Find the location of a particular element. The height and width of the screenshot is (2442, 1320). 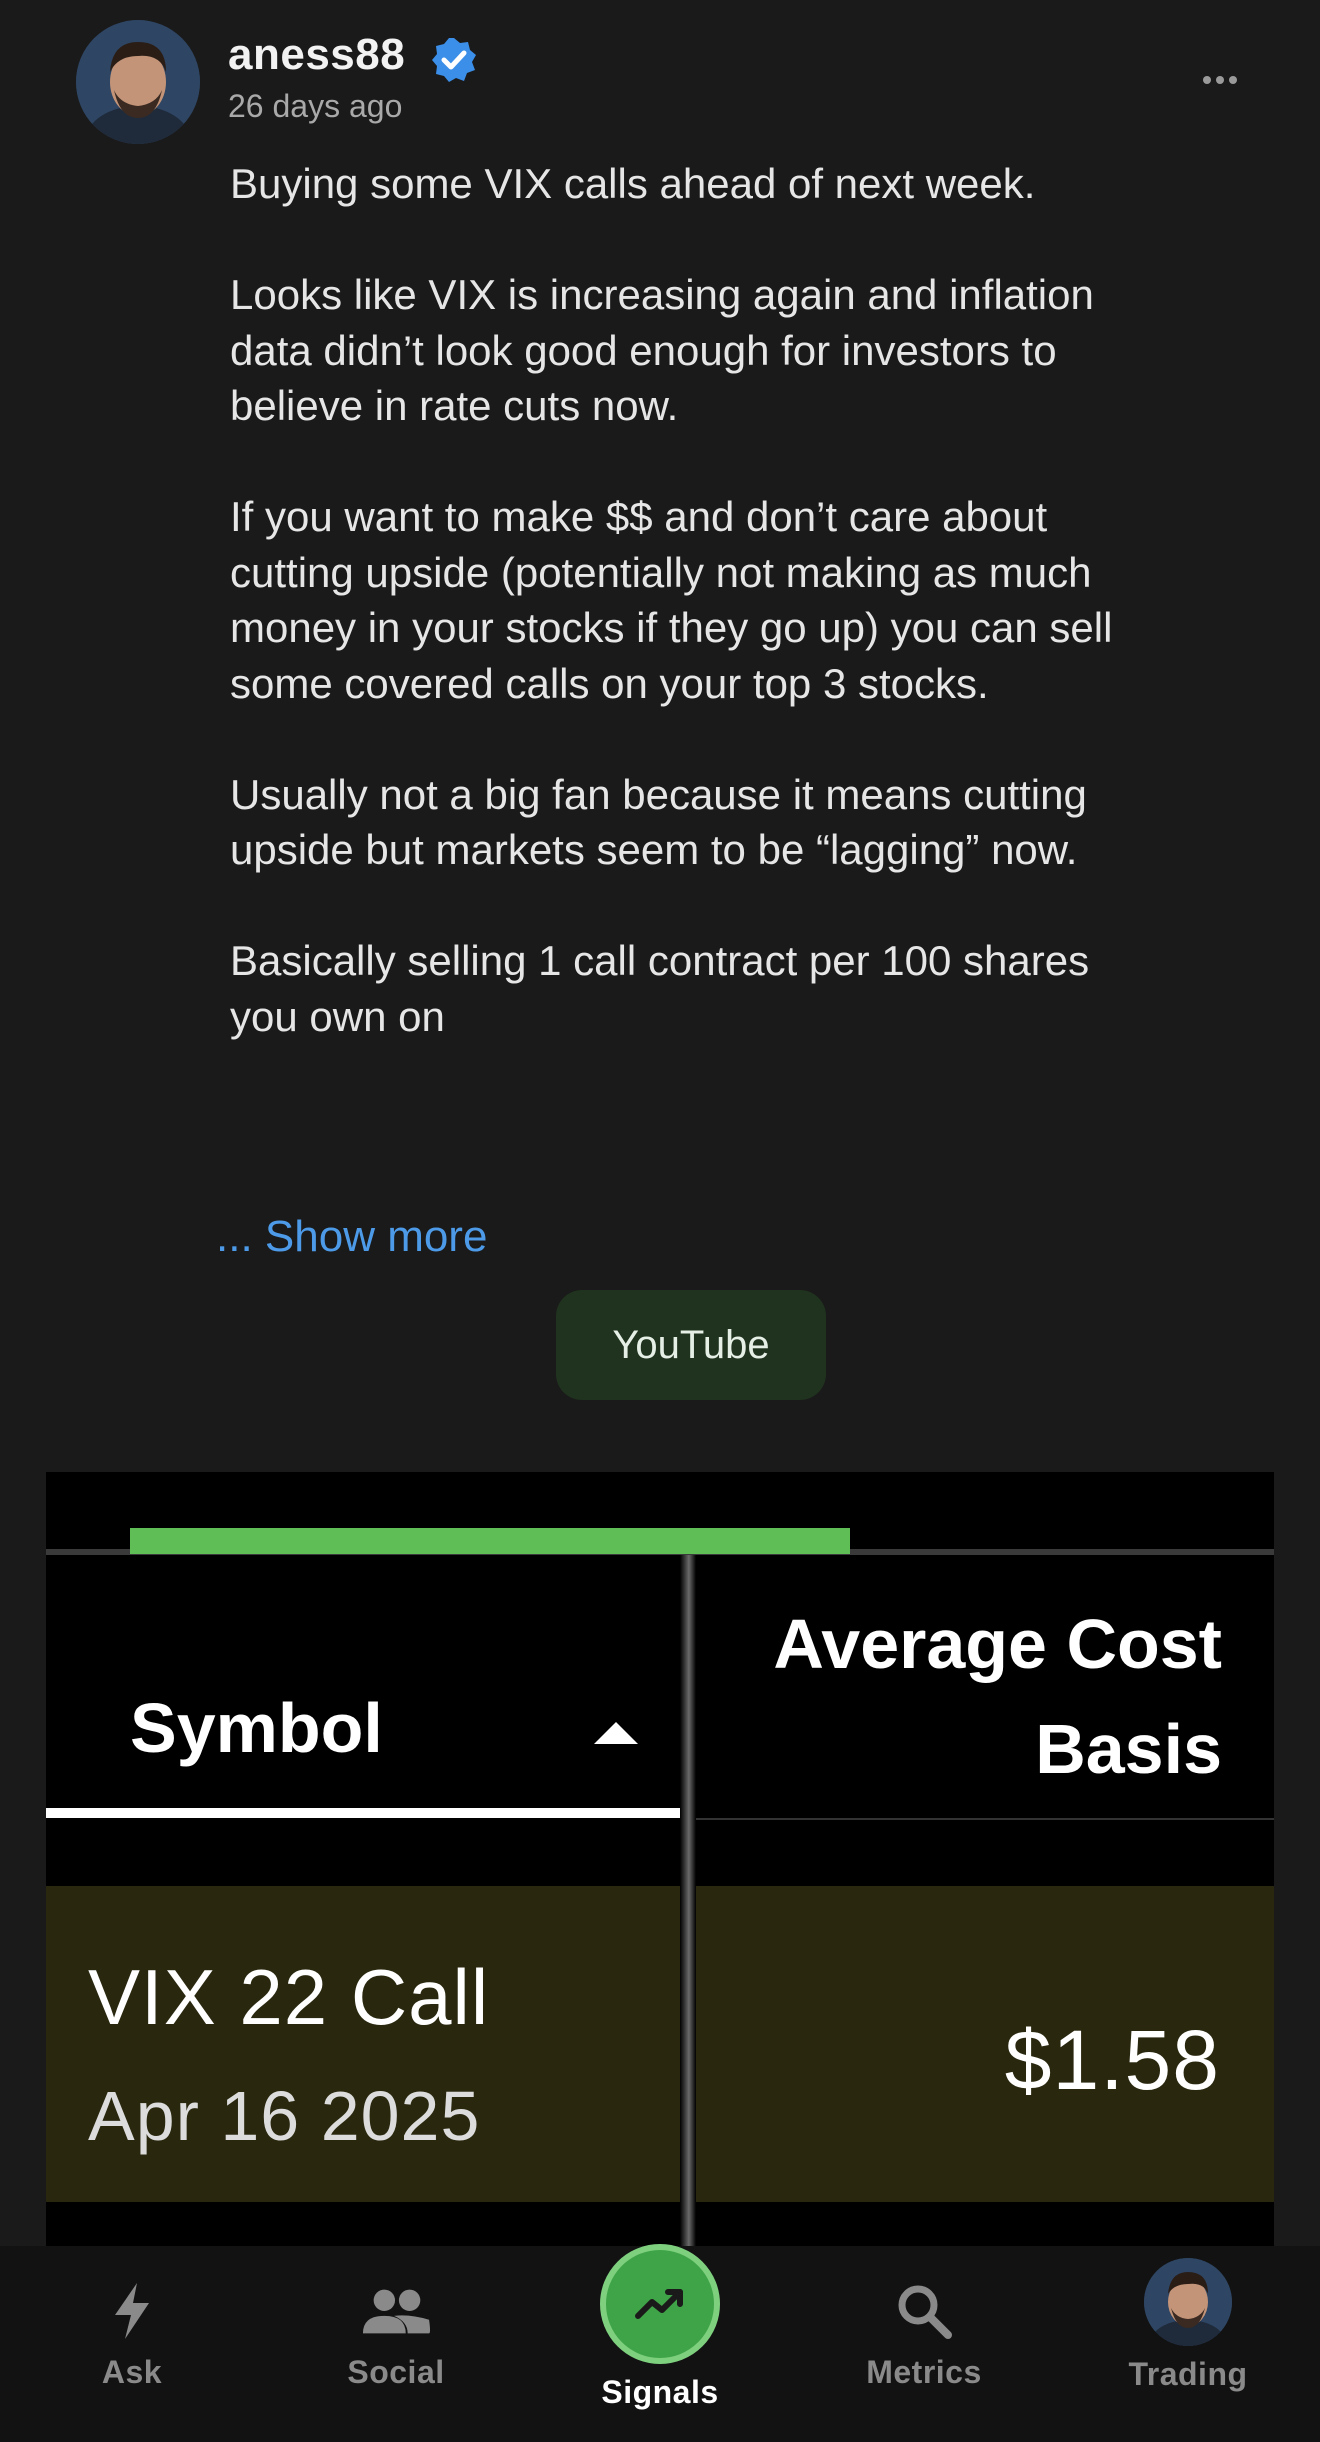

position-symbol: VIX 22 Call is located at coordinates (289, 1997).